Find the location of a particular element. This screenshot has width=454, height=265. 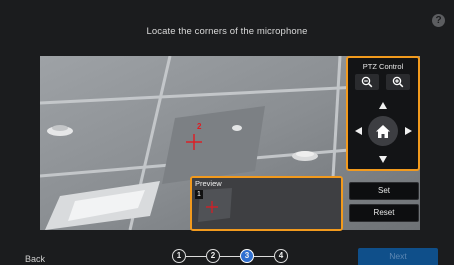

step-1: 1 is located at coordinates (179, 256).